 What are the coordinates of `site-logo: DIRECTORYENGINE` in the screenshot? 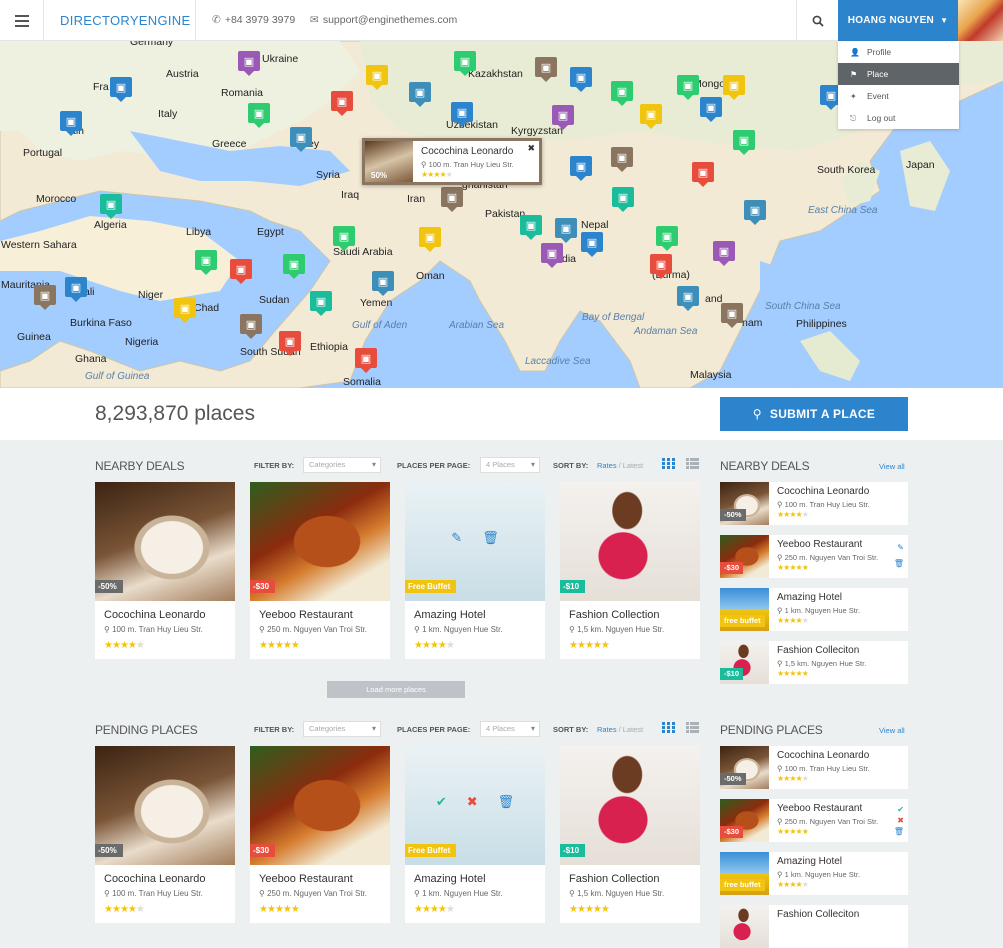 It's located at (125, 20).